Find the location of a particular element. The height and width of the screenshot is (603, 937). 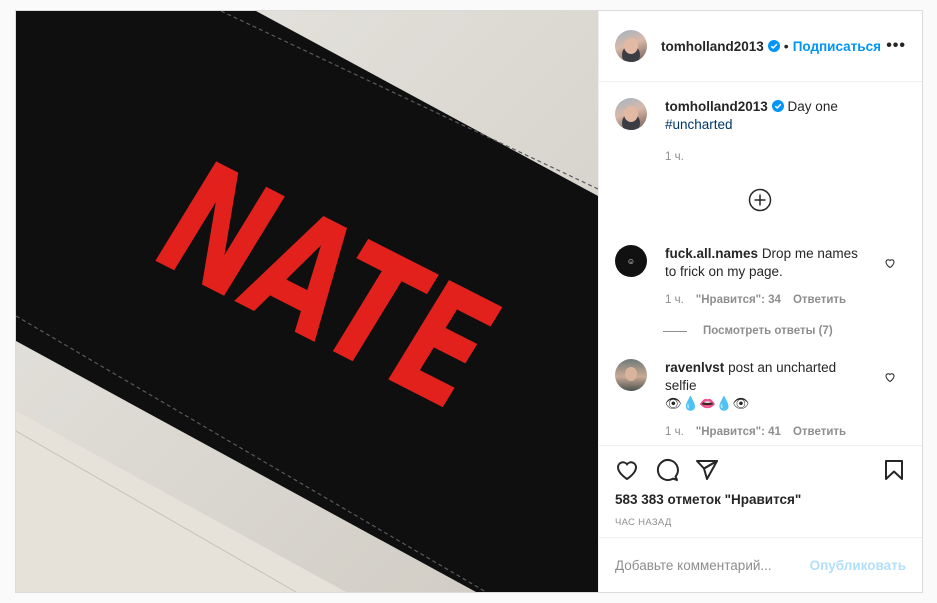

comment-username: ravenlvst is located at coordinates (694, 367).